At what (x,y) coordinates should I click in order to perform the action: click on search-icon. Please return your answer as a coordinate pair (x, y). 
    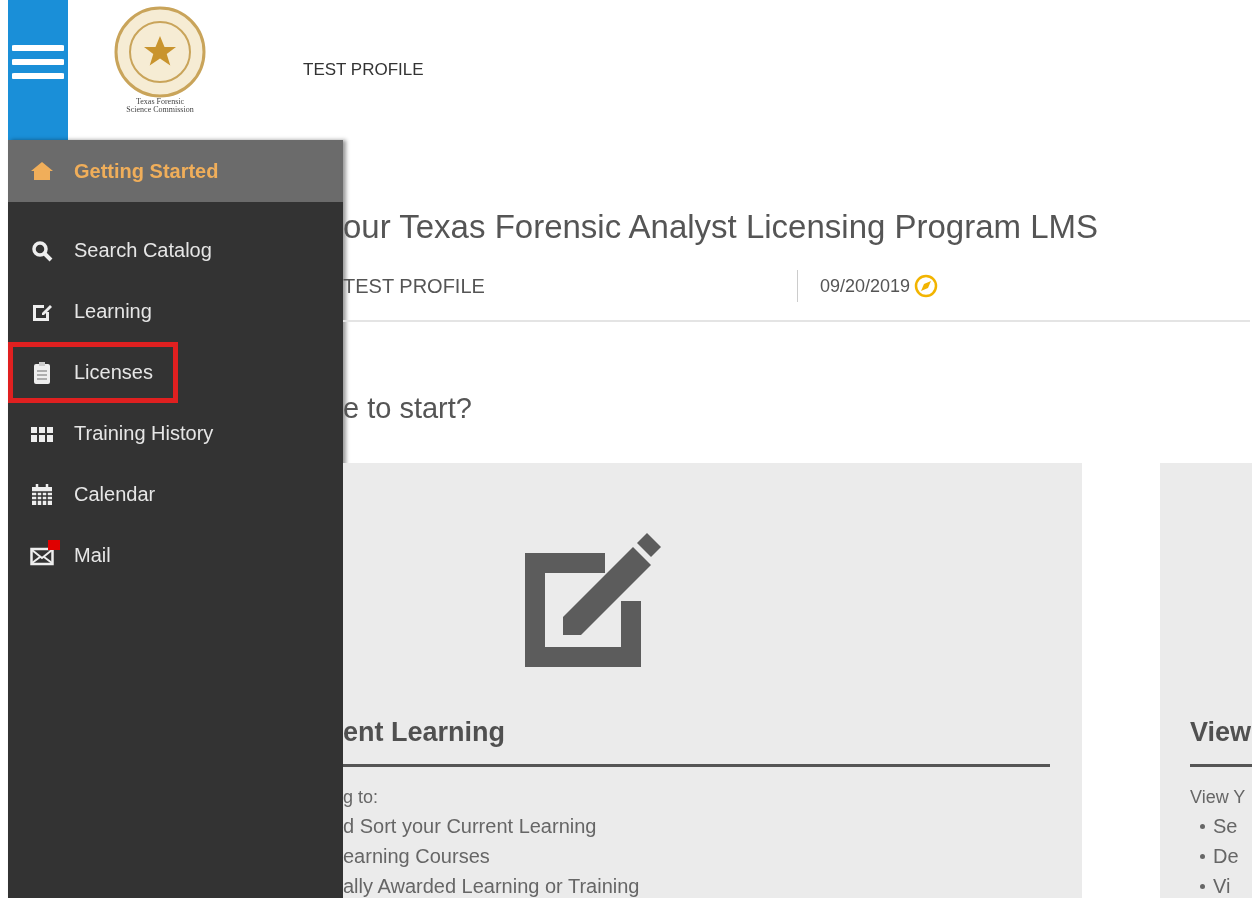
    Looking at the image, I should click on (42, 250).